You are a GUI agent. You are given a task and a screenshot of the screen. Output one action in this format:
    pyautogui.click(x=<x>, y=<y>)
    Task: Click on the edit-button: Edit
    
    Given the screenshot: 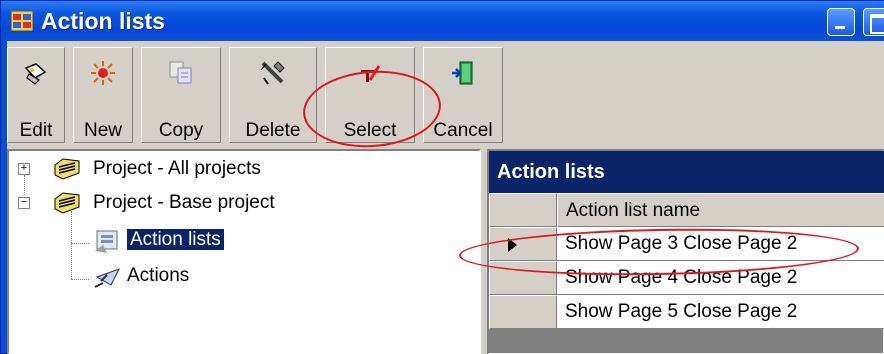 What is the action you would take?
    pyautogui.click(x=36, y=95)
    